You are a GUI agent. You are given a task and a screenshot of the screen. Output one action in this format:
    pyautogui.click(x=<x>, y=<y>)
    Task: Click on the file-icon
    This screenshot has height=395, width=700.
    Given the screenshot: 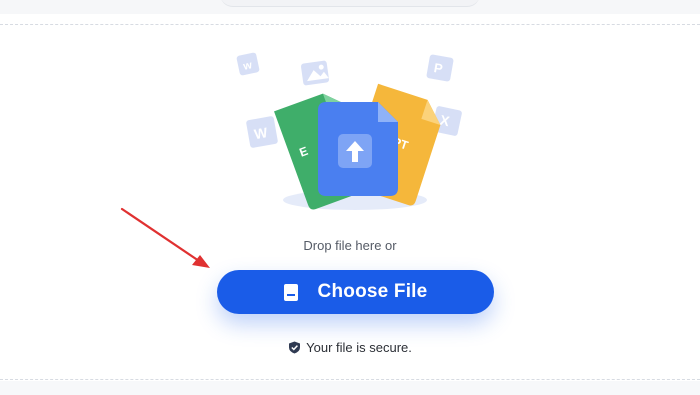 What is the action you would take?
    pyautogui.click(x=290, y=292)
    